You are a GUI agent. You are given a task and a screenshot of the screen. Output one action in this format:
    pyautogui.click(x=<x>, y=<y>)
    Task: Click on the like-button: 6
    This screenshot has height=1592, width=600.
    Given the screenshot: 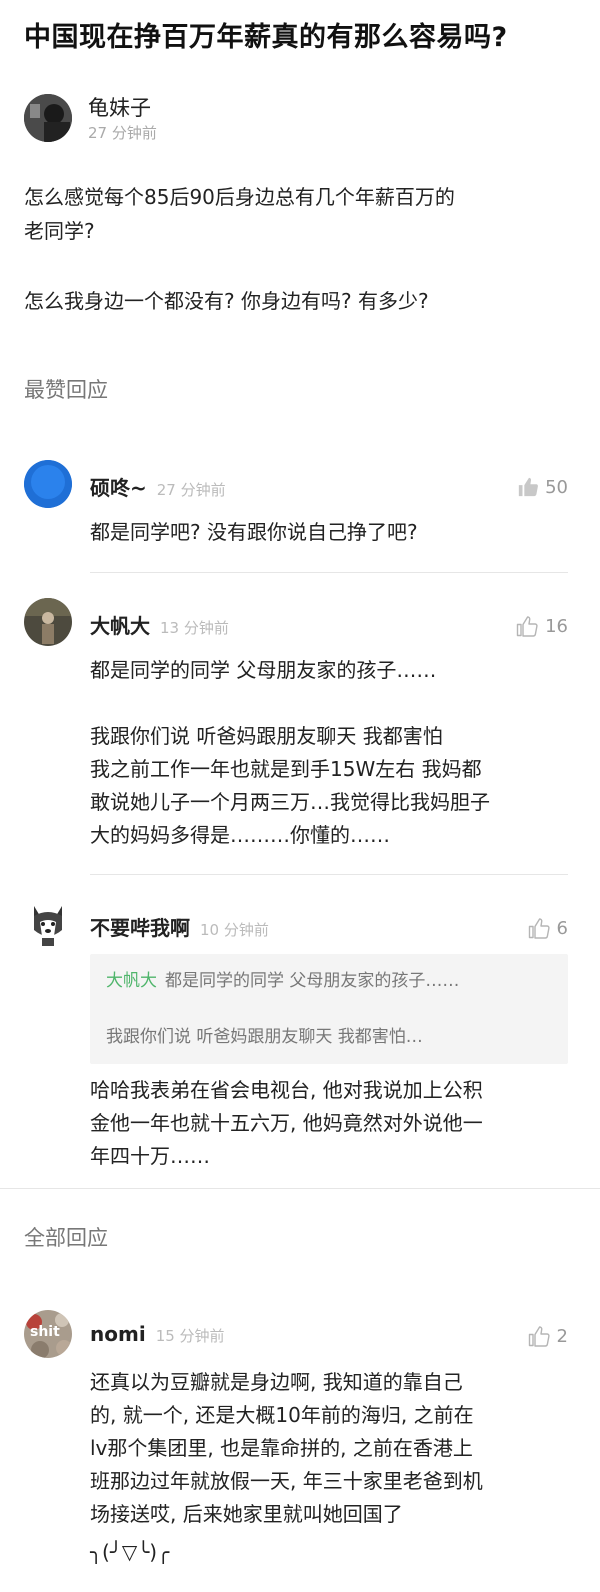 What is the action you would take?
    pyautogui.click(x=547, y=928)
    